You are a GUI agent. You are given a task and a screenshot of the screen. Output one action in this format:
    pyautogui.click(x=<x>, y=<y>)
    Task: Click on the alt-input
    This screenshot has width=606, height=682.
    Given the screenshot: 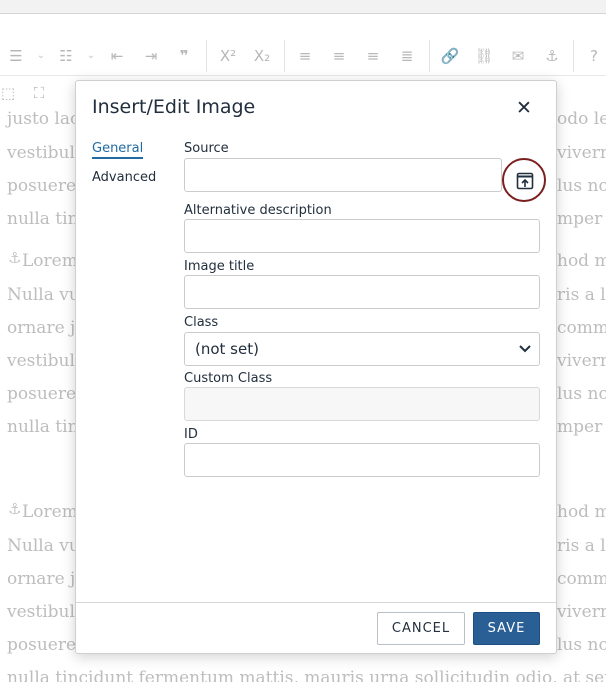 What is the action you would take?
    pyautogui.click(x=362, y=236)
    